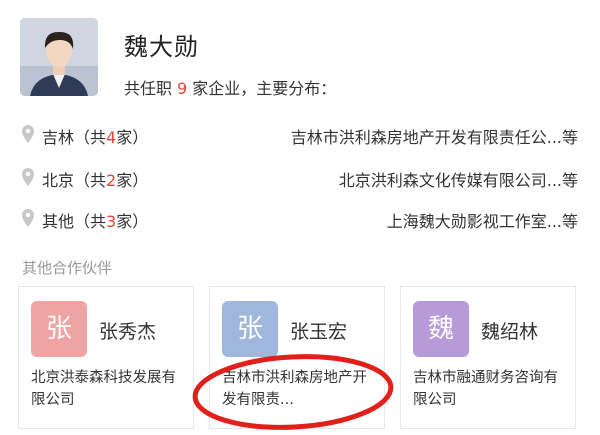  Describe the element at coordinates (300, 219) in the screenshot. I see `region-row-other: 其他（共3家） 上海魏大勋影视工作室...等` at that location.